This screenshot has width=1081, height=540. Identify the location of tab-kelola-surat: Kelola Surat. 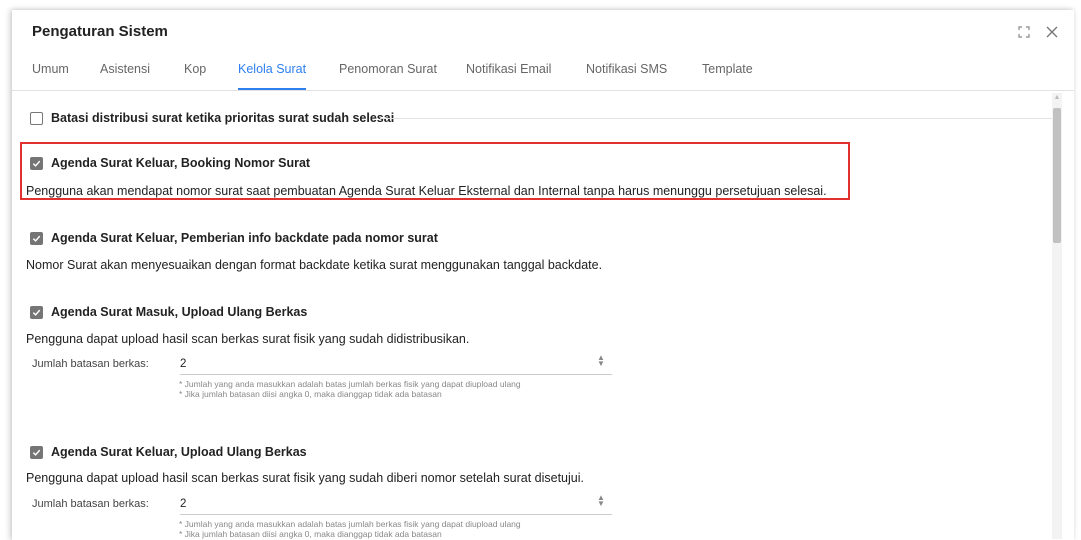
(272, 72).